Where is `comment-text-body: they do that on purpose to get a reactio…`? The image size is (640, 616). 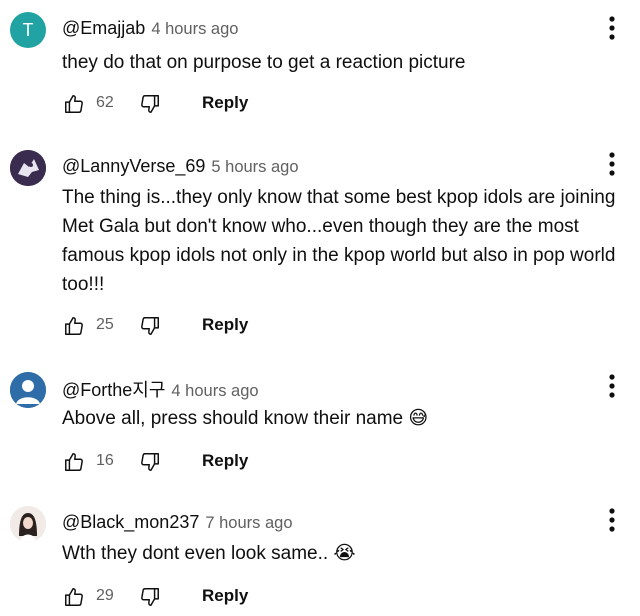
comment-text-body: they do that on purpose to get a reactio… is located at coordinates (264, 62).